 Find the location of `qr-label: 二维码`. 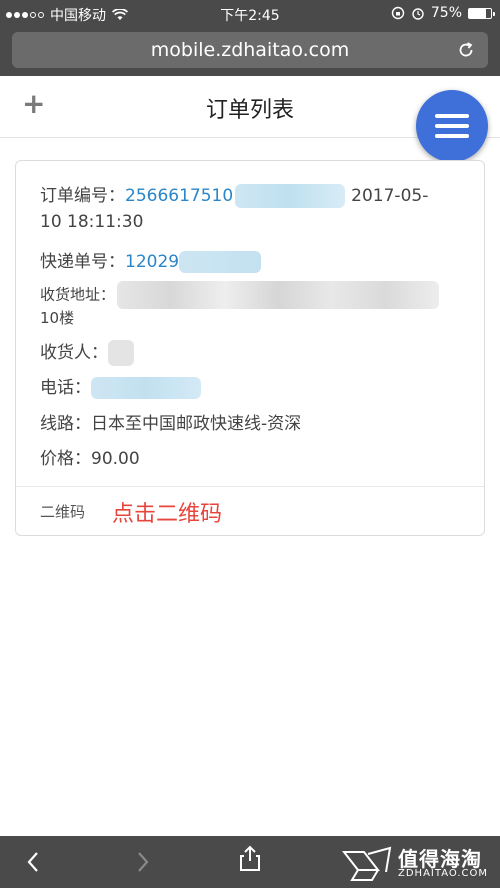

qr-label: 二维码 is located at coordinates (63, 512).